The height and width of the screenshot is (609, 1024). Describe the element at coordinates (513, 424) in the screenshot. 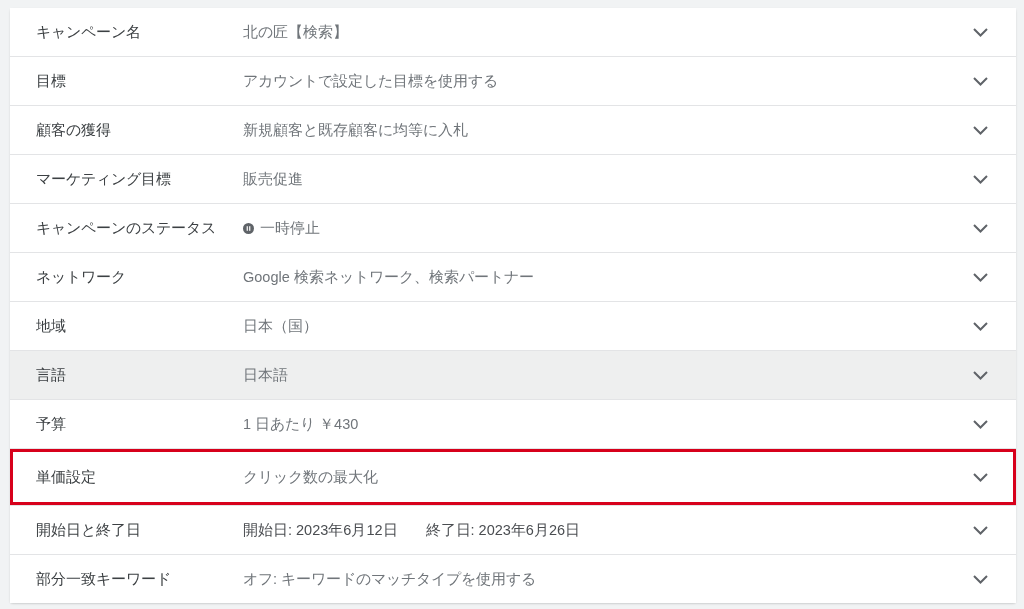

I see `setting-row: 予算 1 日あたり ￥430` at that location.